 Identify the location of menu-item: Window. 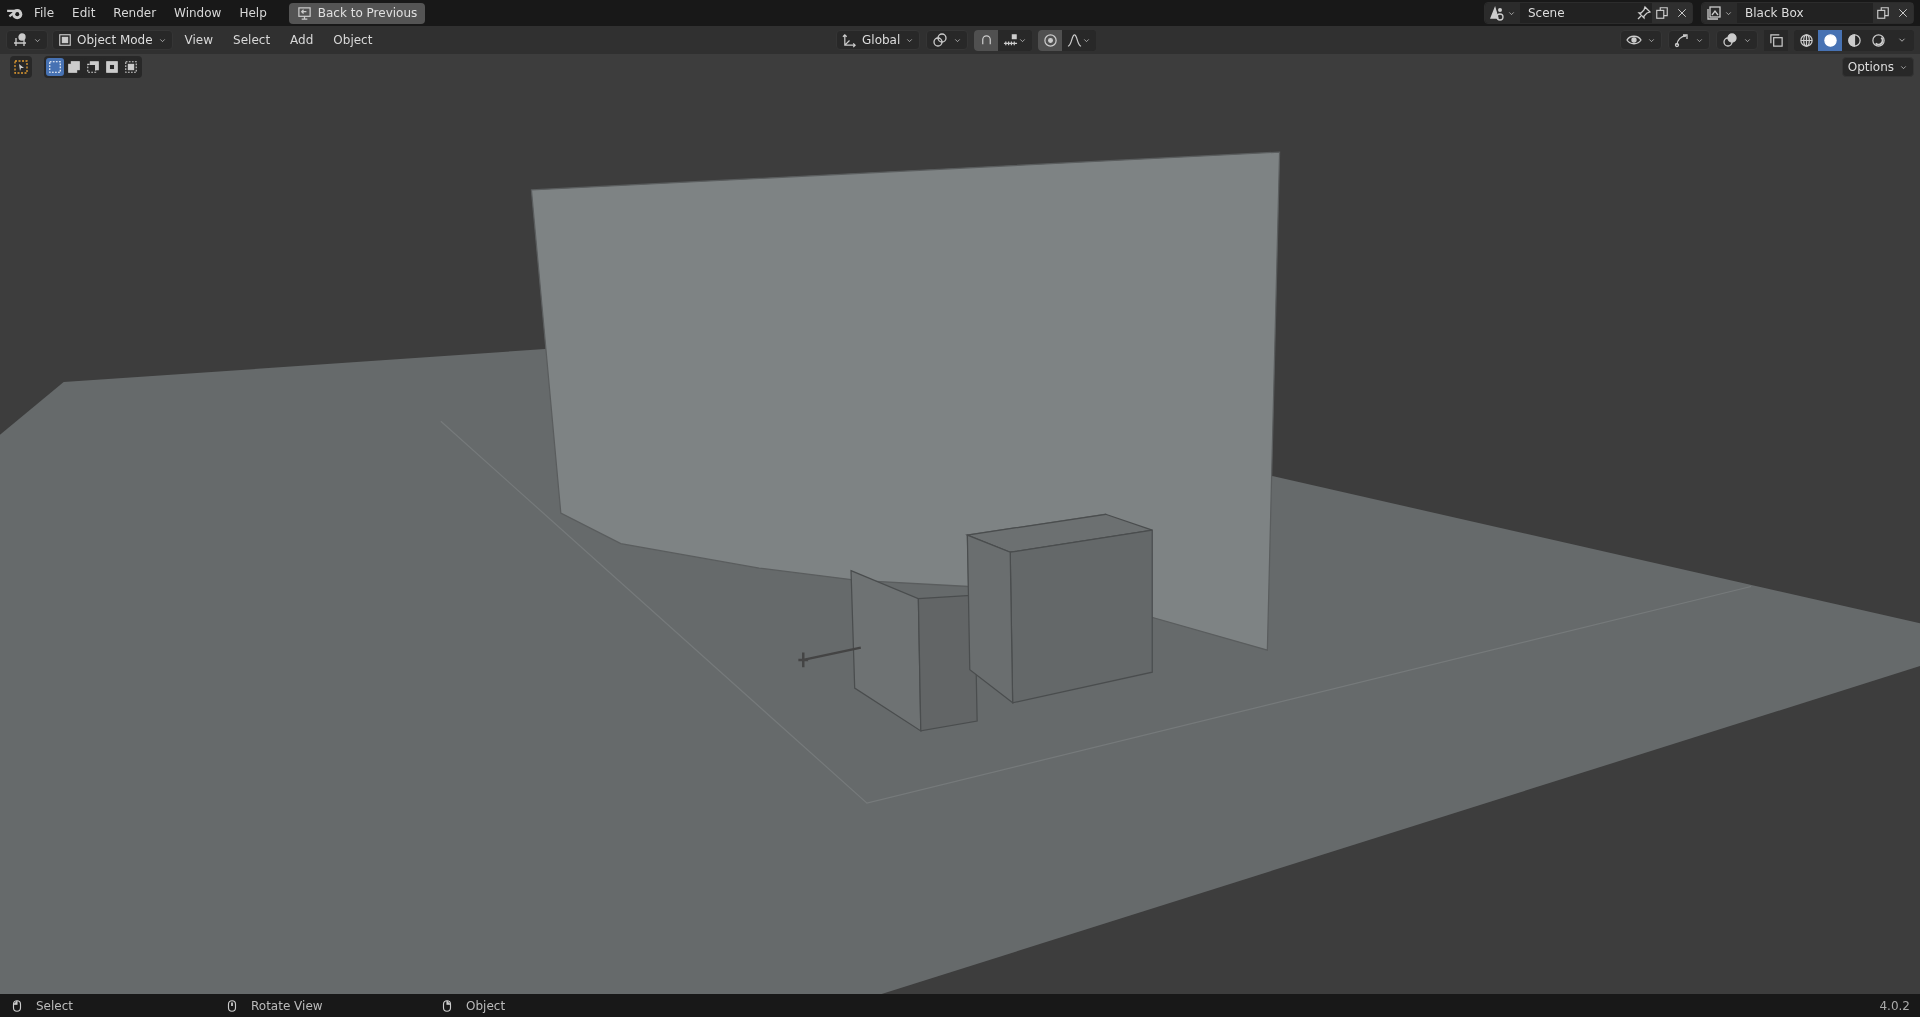
(198, 13).